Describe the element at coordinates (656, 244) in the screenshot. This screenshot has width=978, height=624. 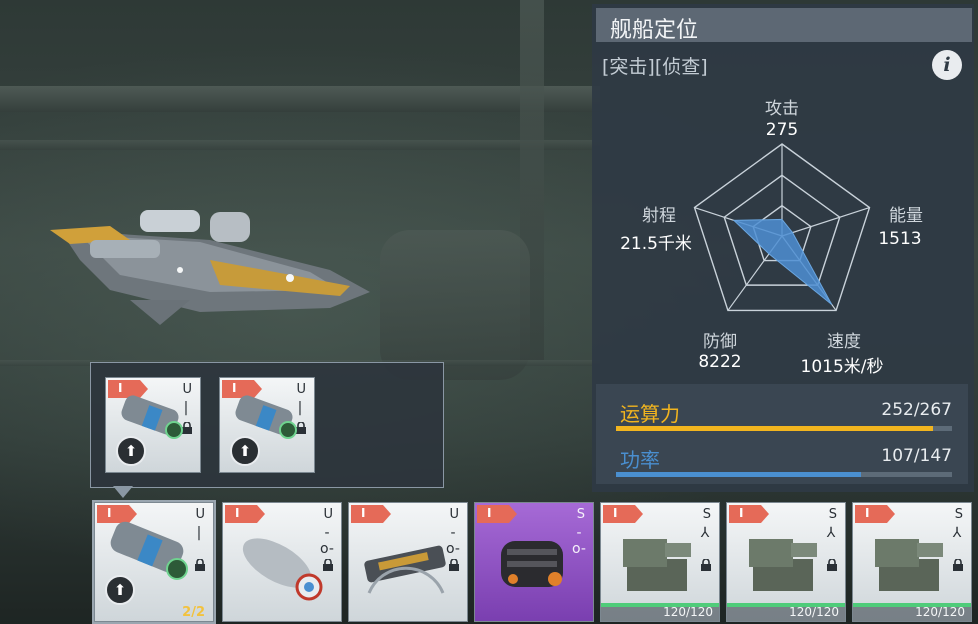
I see `stat-range-value: 21.5千米` at that location.